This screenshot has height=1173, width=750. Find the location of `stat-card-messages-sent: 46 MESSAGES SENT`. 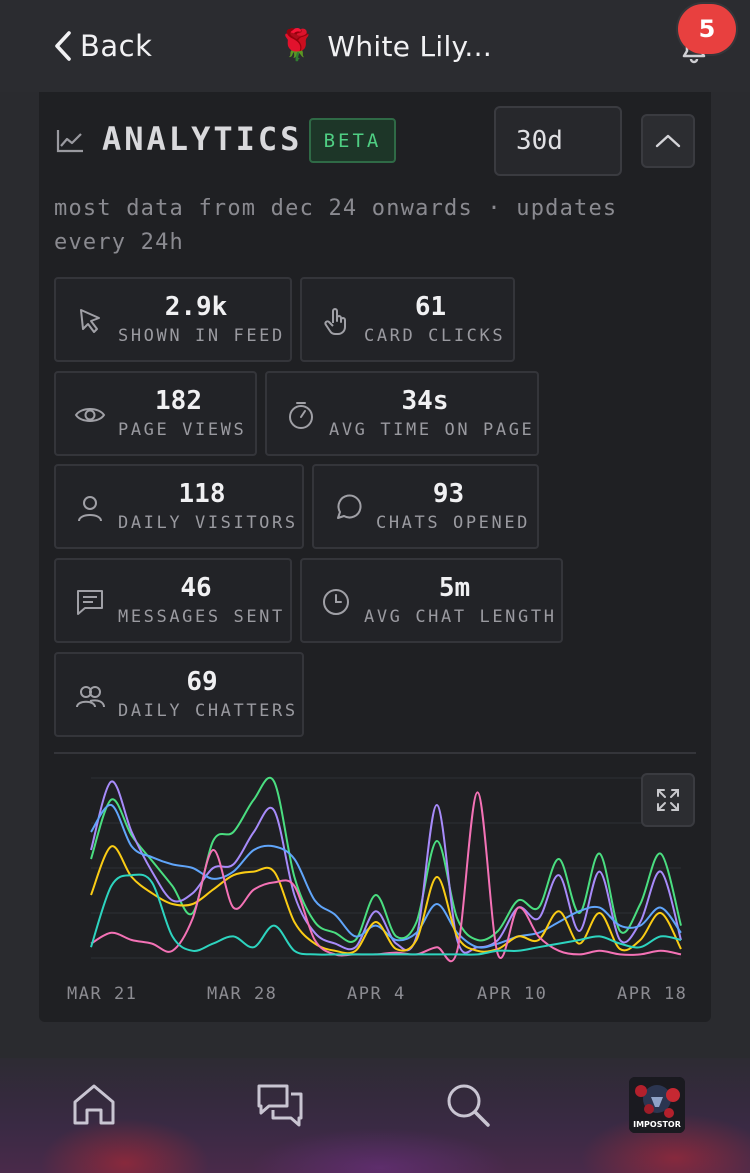

stat-card-messages-sent: 46 MESSAGES SENT is located at coordinates (173, 600).